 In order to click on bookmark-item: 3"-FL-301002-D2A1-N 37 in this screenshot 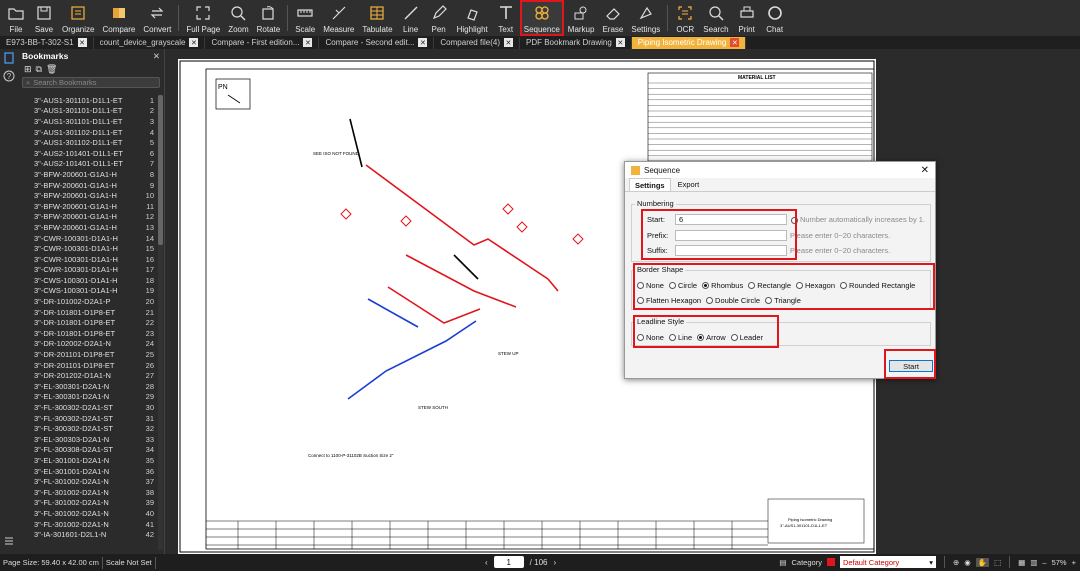, I will do `click(88, 481)`.